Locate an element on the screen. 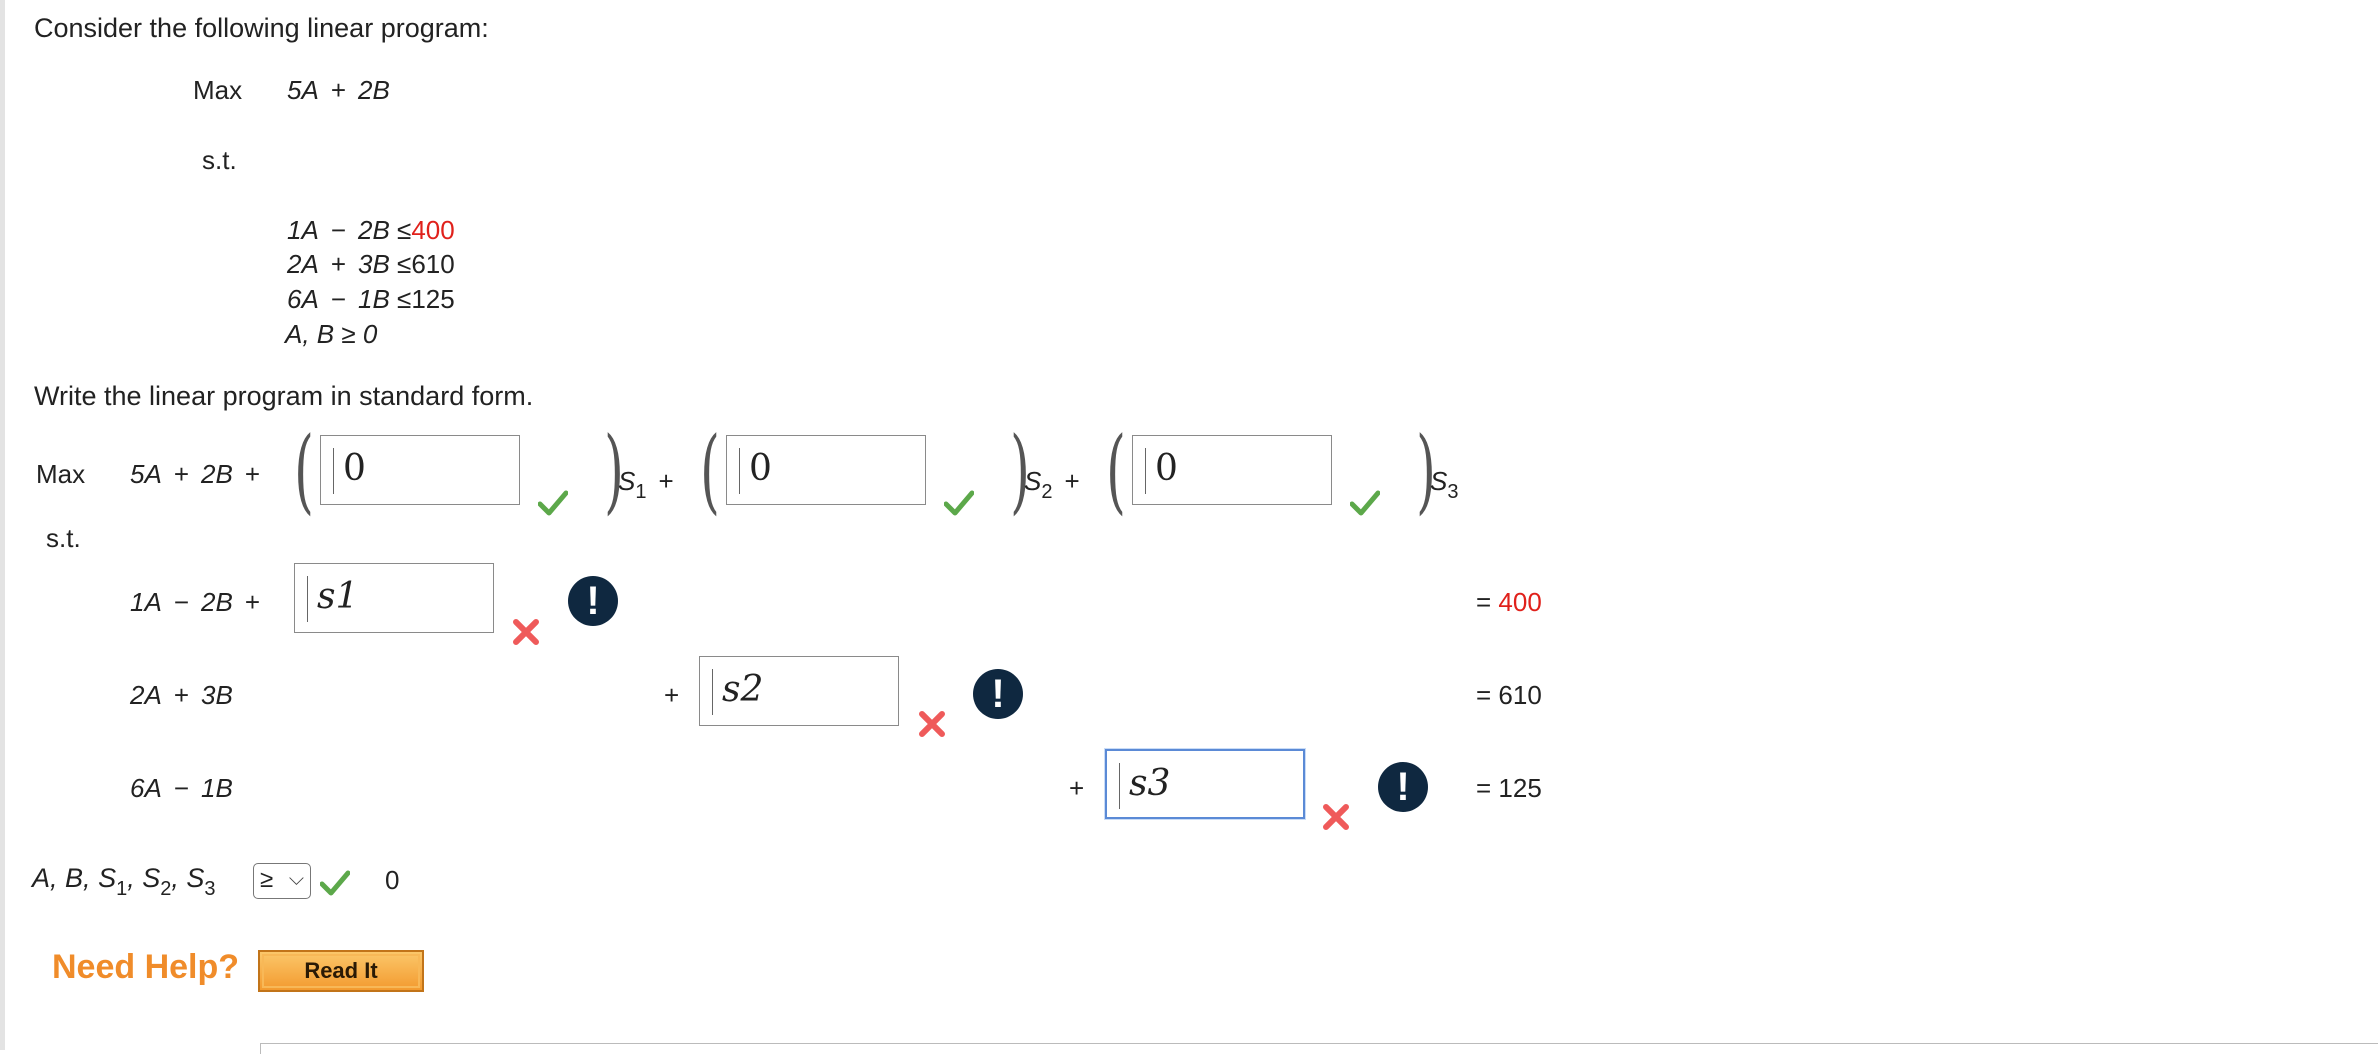 The image size is (2378, 1054). constraint-1: 1A −2B ≤400 is located at coordinates (371, 230).